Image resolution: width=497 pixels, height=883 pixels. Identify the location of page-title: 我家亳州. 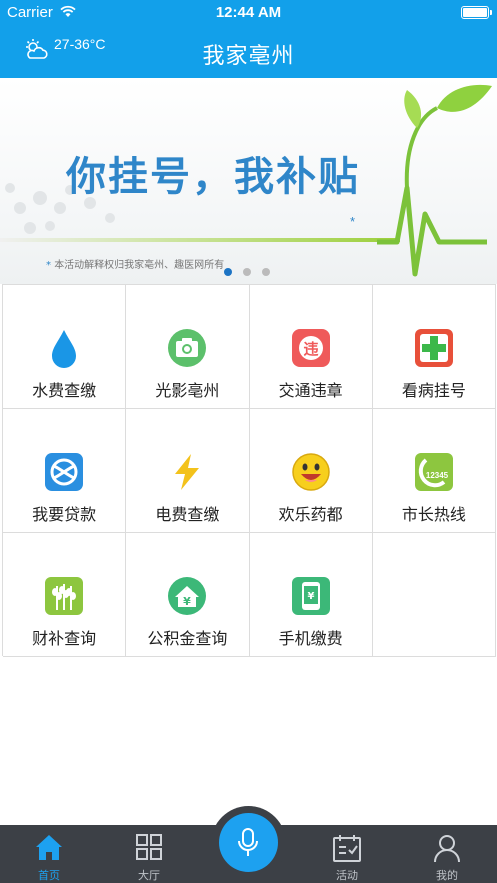
(248, 56).